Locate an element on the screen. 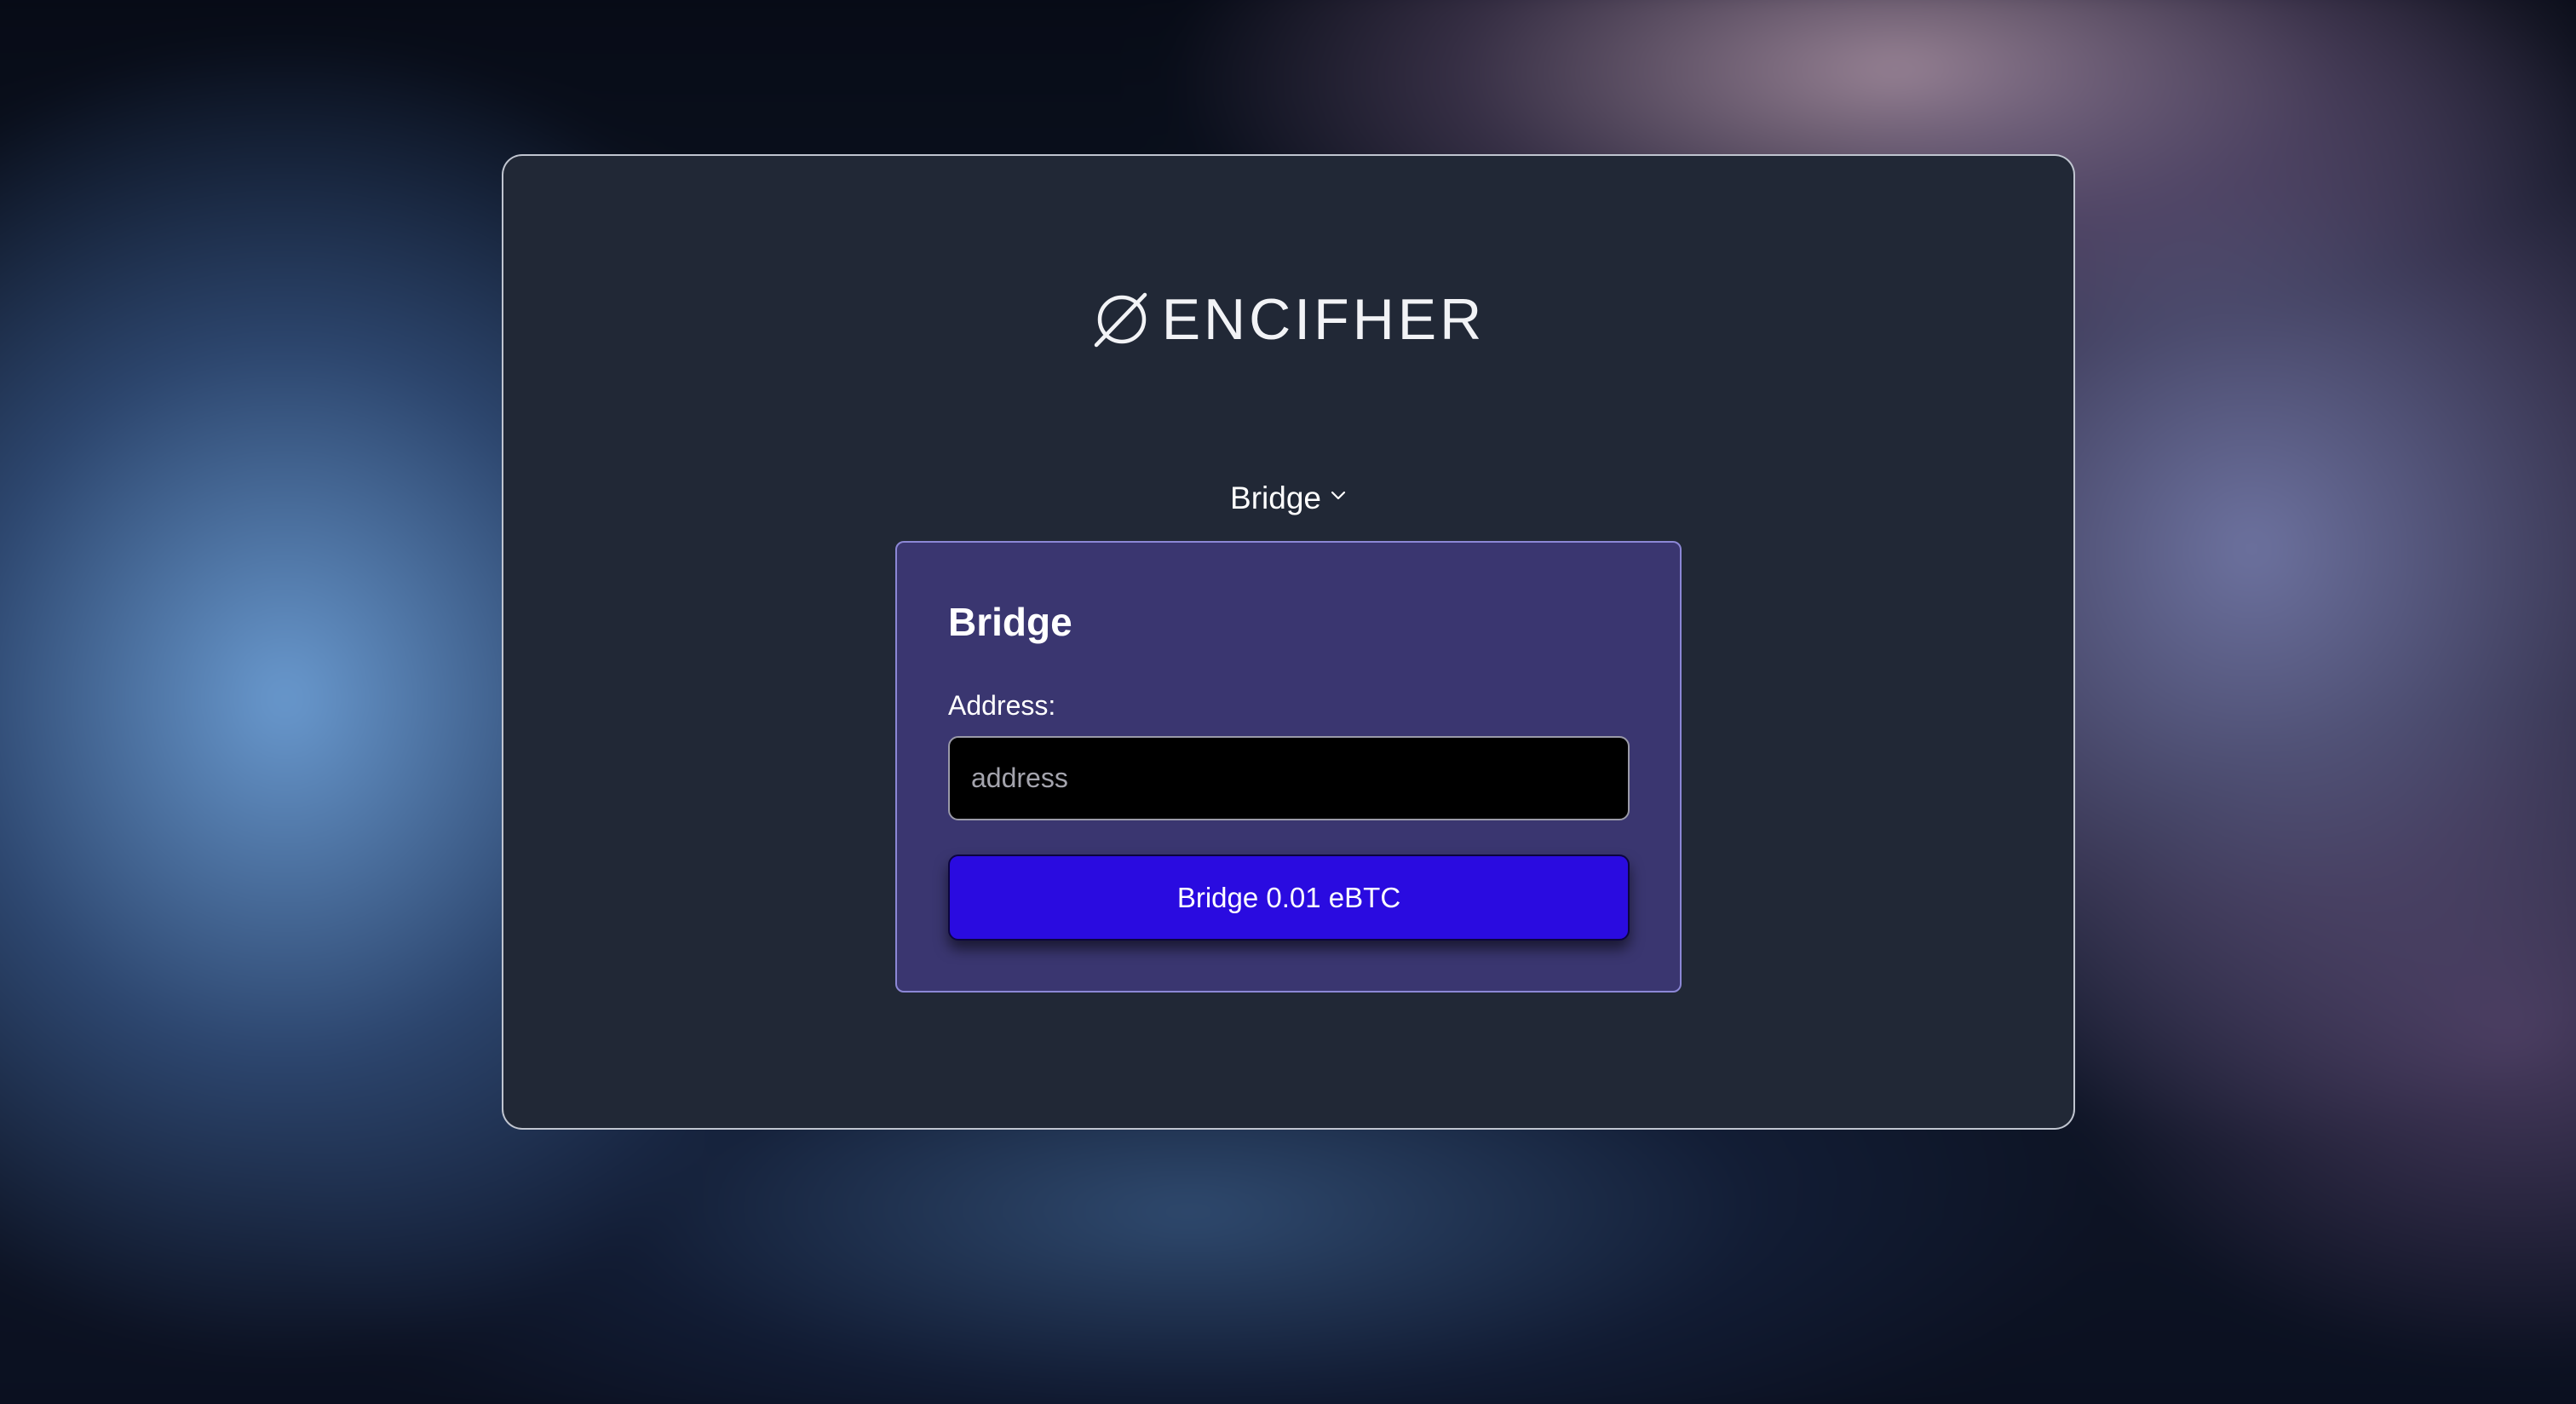 This screenshot has width=2576, height=1404. brand-logo: ENCIFHER is located at coordinates (1288, 319).